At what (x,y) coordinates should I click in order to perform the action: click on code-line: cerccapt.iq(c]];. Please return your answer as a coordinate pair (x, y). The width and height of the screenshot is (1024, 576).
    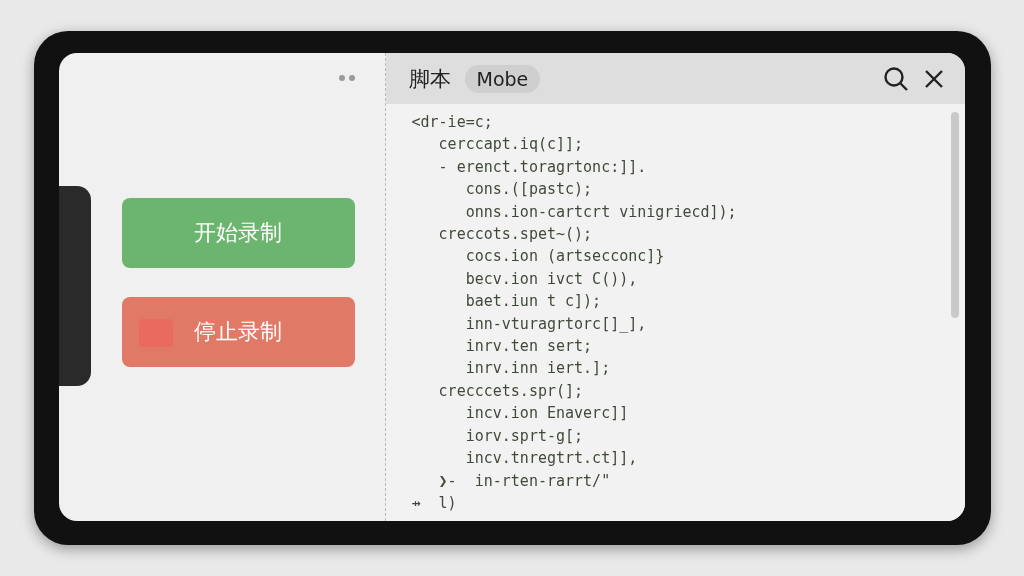
    Looking at the image, I should click on (511, 145).